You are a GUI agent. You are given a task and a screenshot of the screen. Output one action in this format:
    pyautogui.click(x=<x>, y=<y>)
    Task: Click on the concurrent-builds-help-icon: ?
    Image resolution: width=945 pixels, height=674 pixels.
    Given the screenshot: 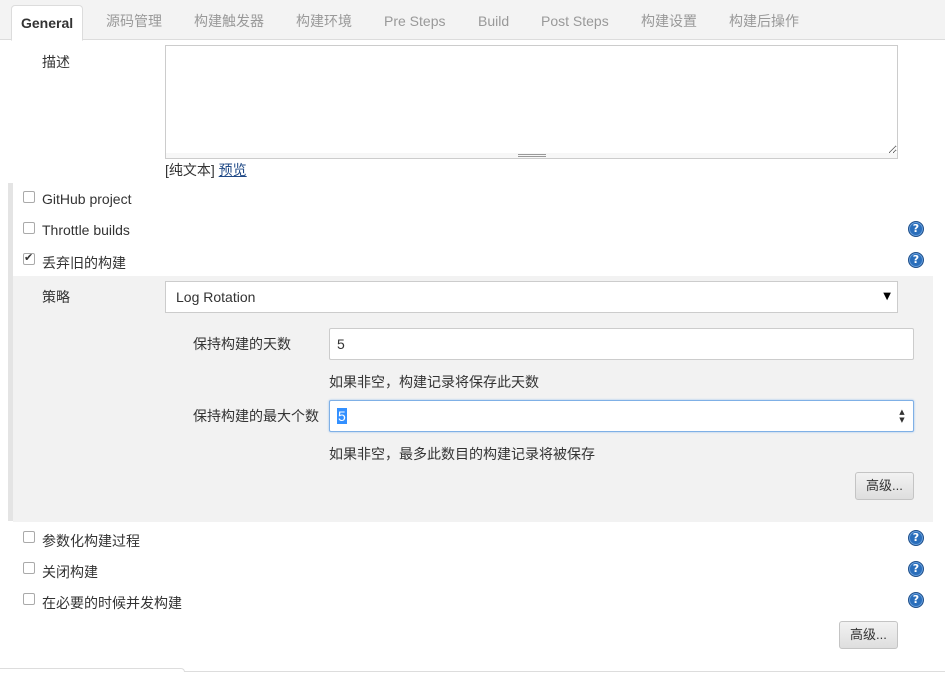 What is the action you would take?
    pyautogui.click(x=916, y=600)
    